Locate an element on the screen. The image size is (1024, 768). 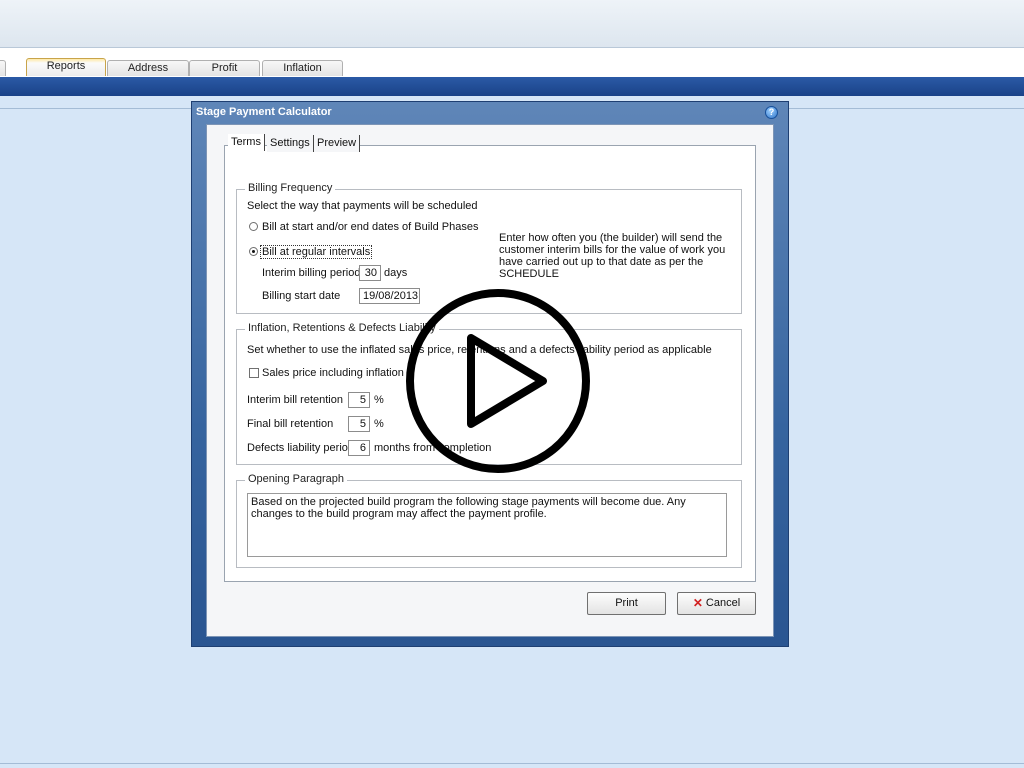
tab-settings: Settings is located at coordinates (290, 143).